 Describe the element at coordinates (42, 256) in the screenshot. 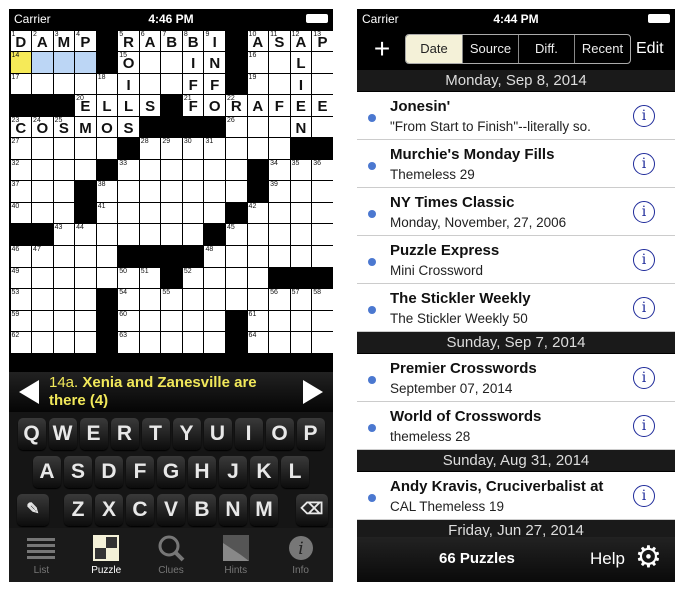

I see `grid-cell: 47` at that location.